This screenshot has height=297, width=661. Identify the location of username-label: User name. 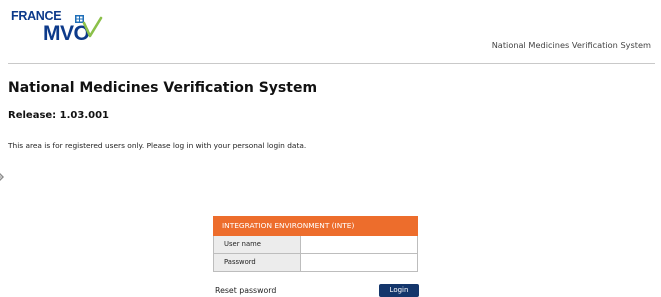
(257, 244).